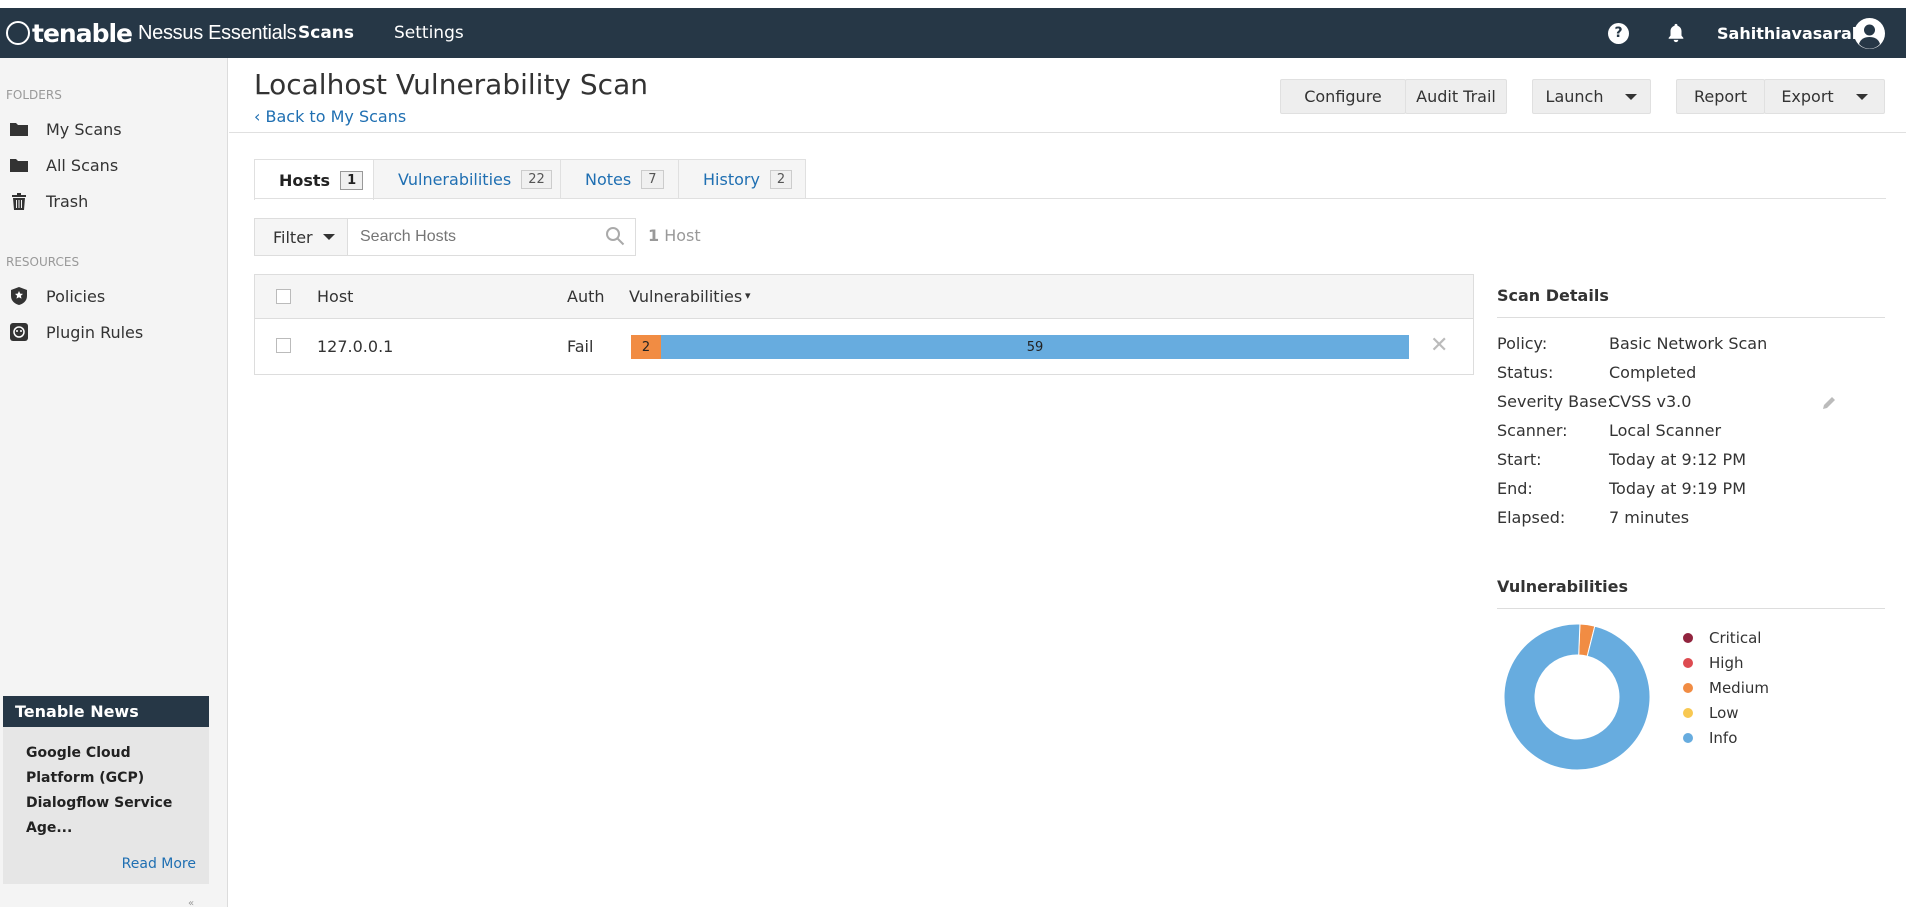 Image resolution: width=1906 pixels, height=907 pixels. I want to click on tab-vulnerabilities: Vulnerabilities 22, so click(467, 179).